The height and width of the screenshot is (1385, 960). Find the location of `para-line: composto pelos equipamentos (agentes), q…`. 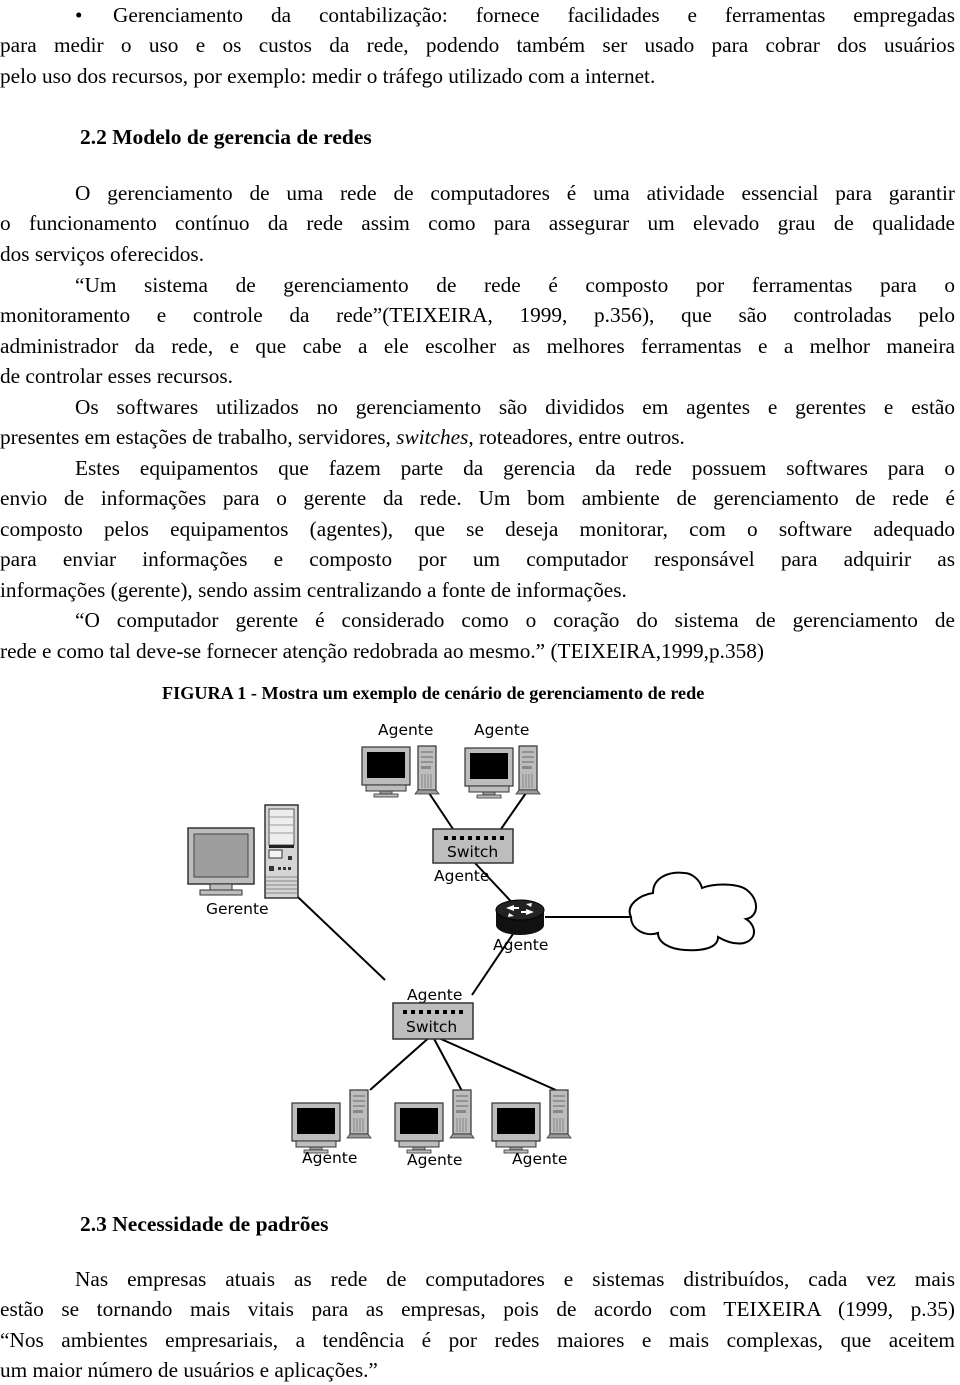

para-line: composto pelos equipamentos (agentes), q… is located at coordinates (477, 529).